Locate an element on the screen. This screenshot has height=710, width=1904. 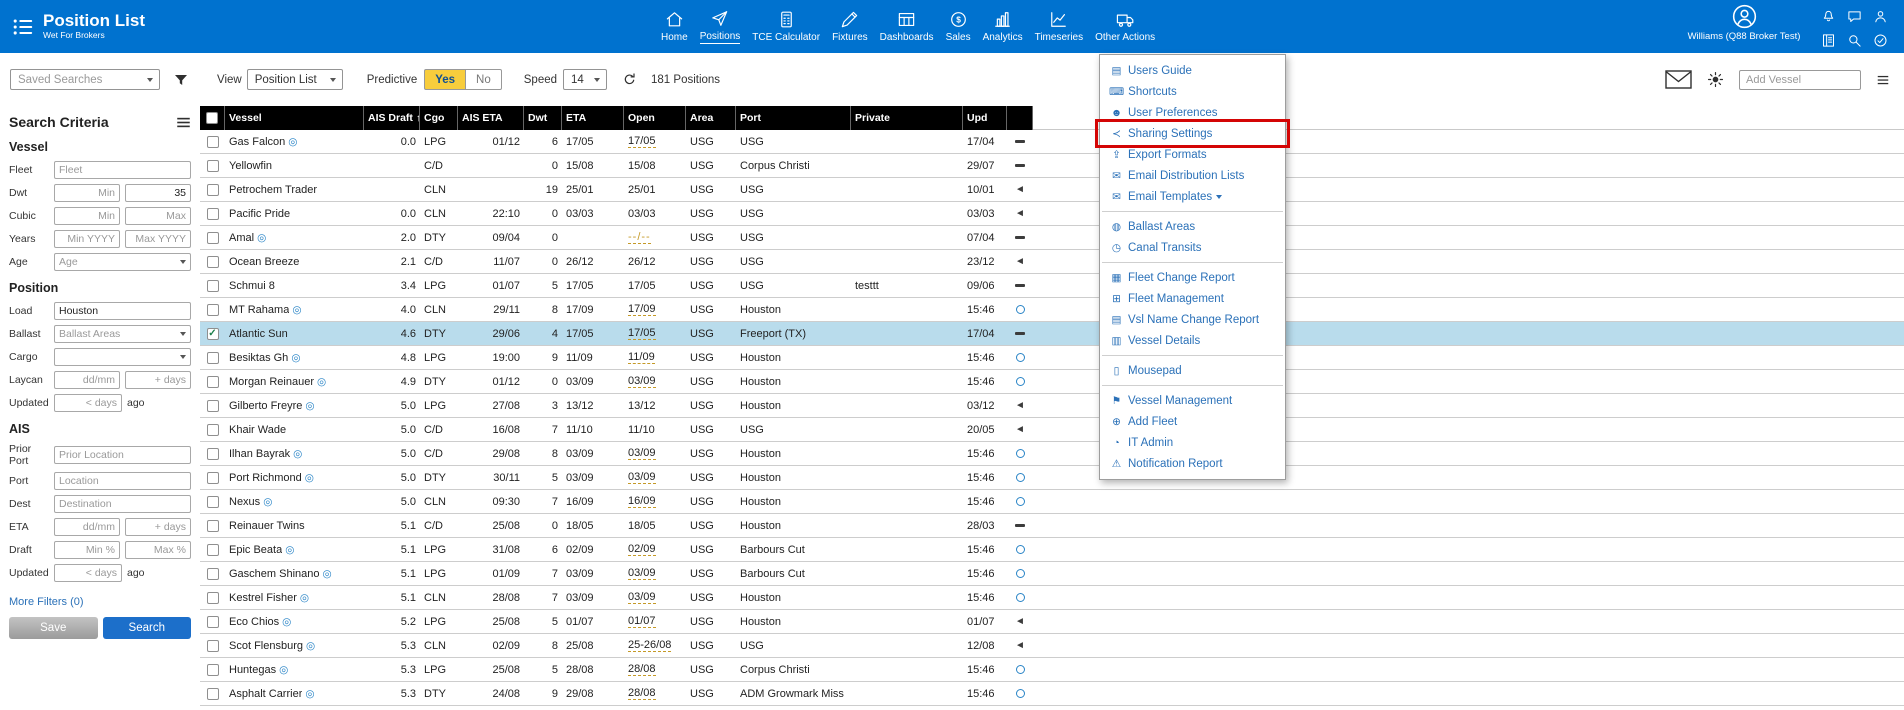
menu-item-user-preferences: ☻ User Preferences is located at coordinates (1192, 112).